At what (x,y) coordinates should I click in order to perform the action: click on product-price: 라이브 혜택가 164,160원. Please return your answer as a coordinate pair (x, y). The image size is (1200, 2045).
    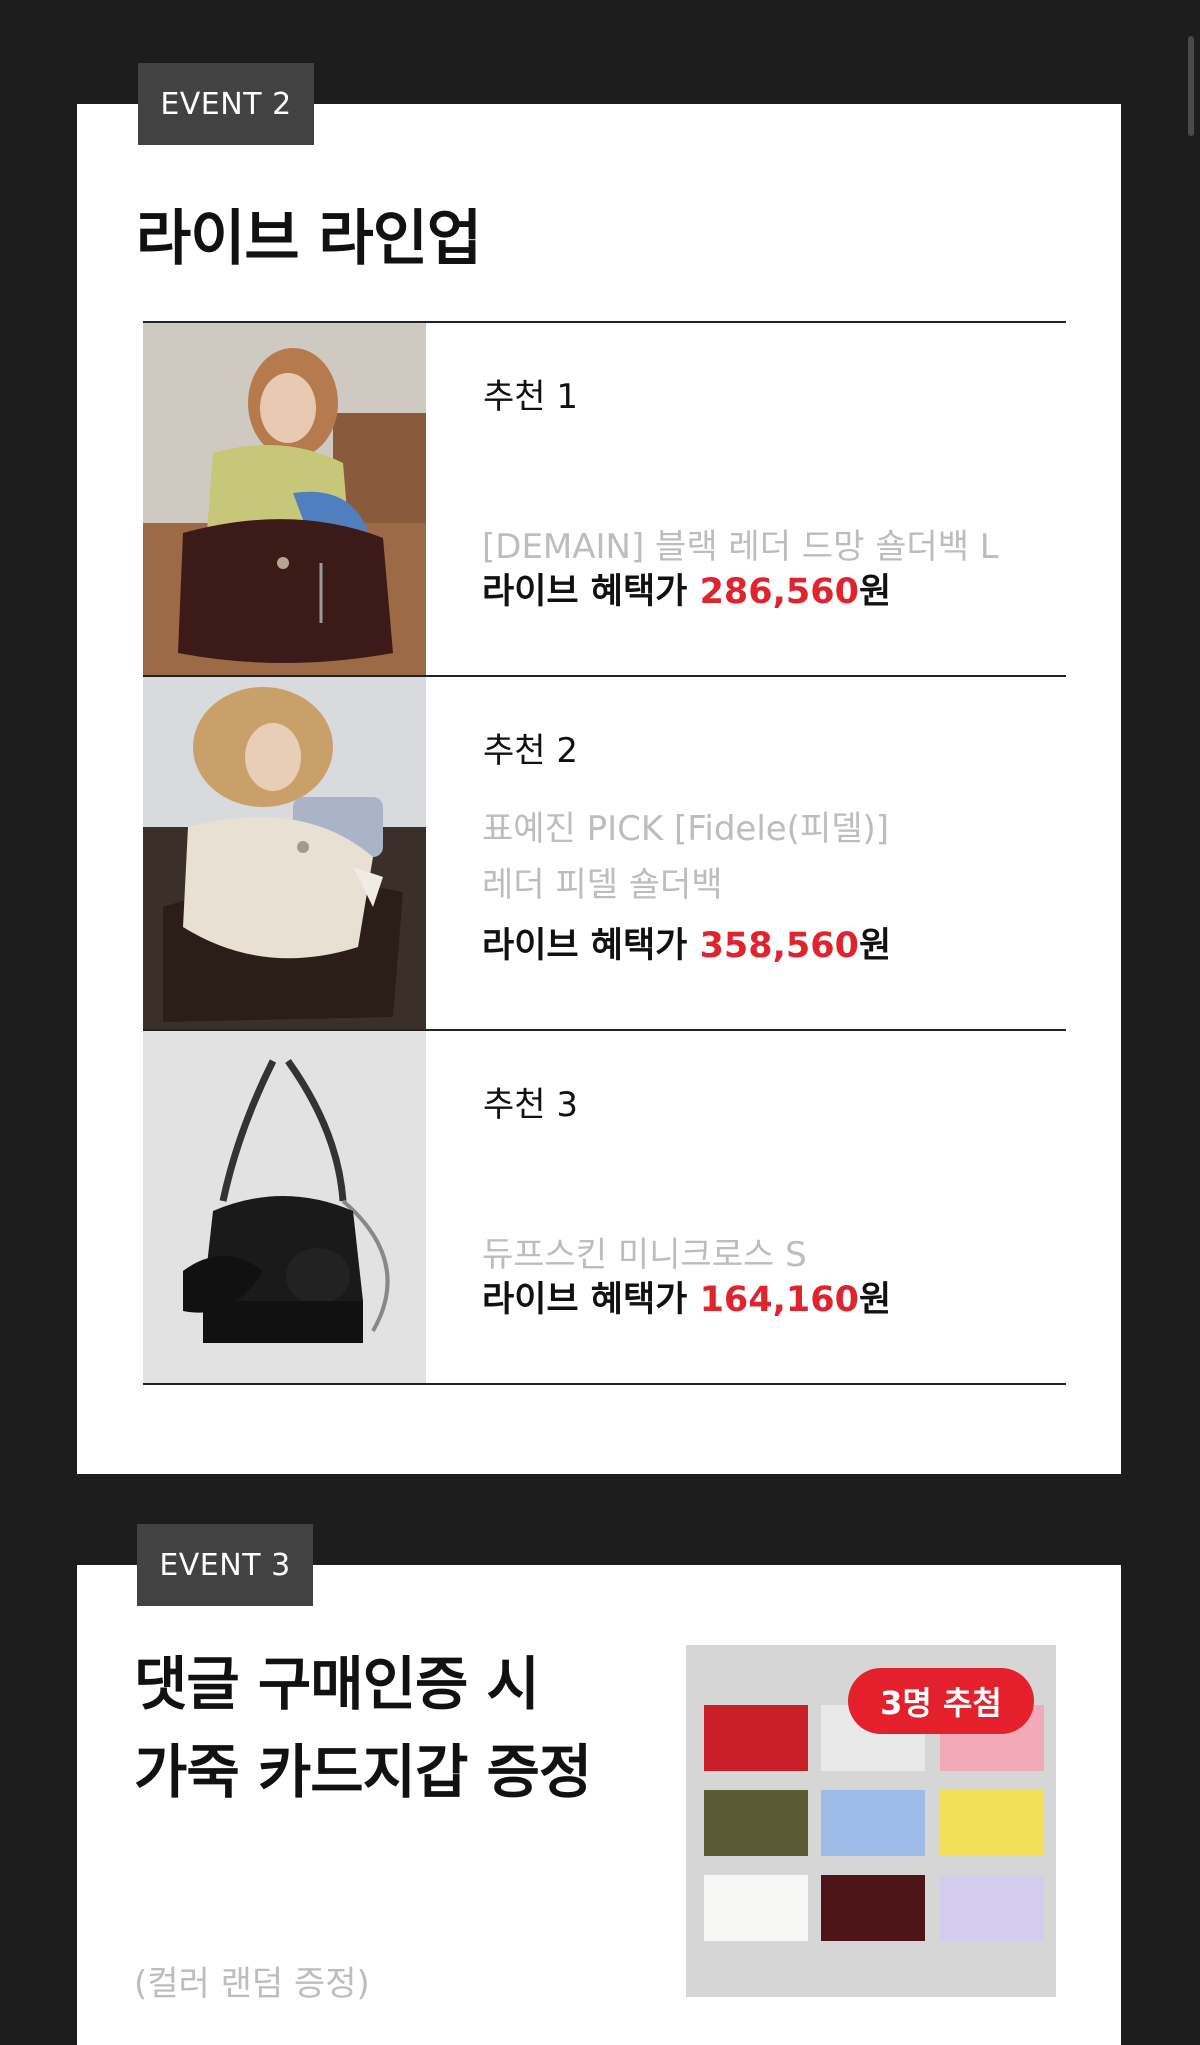
    Looking at the image, I should click on (686, 1296).